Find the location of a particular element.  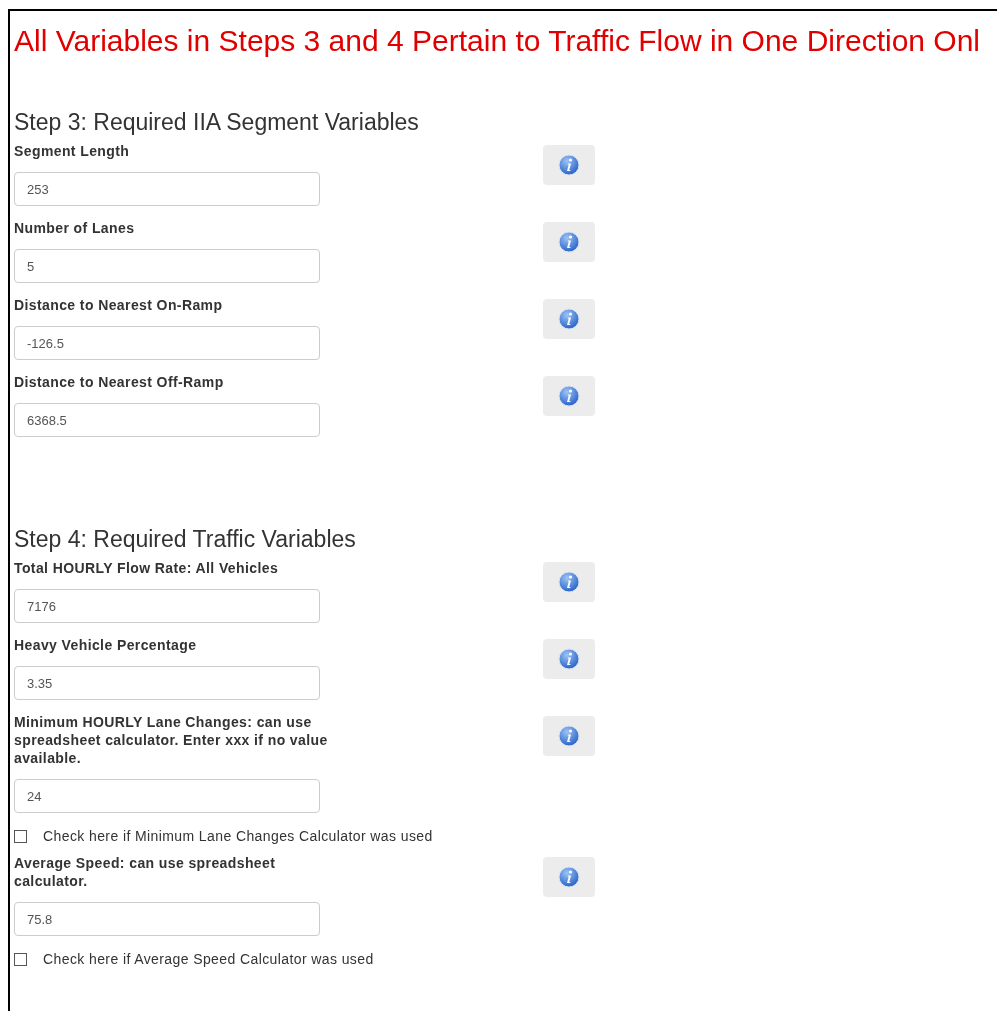

field-label: Average Speed: can use spreadsheet calculator. is located at coordinates (145, 872).